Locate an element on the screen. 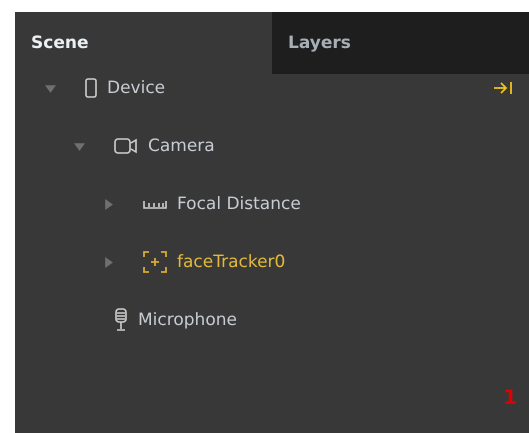 The height and width of the screenshot is (433, 529). tree-item: Camera is located at coordinates (181, 146).